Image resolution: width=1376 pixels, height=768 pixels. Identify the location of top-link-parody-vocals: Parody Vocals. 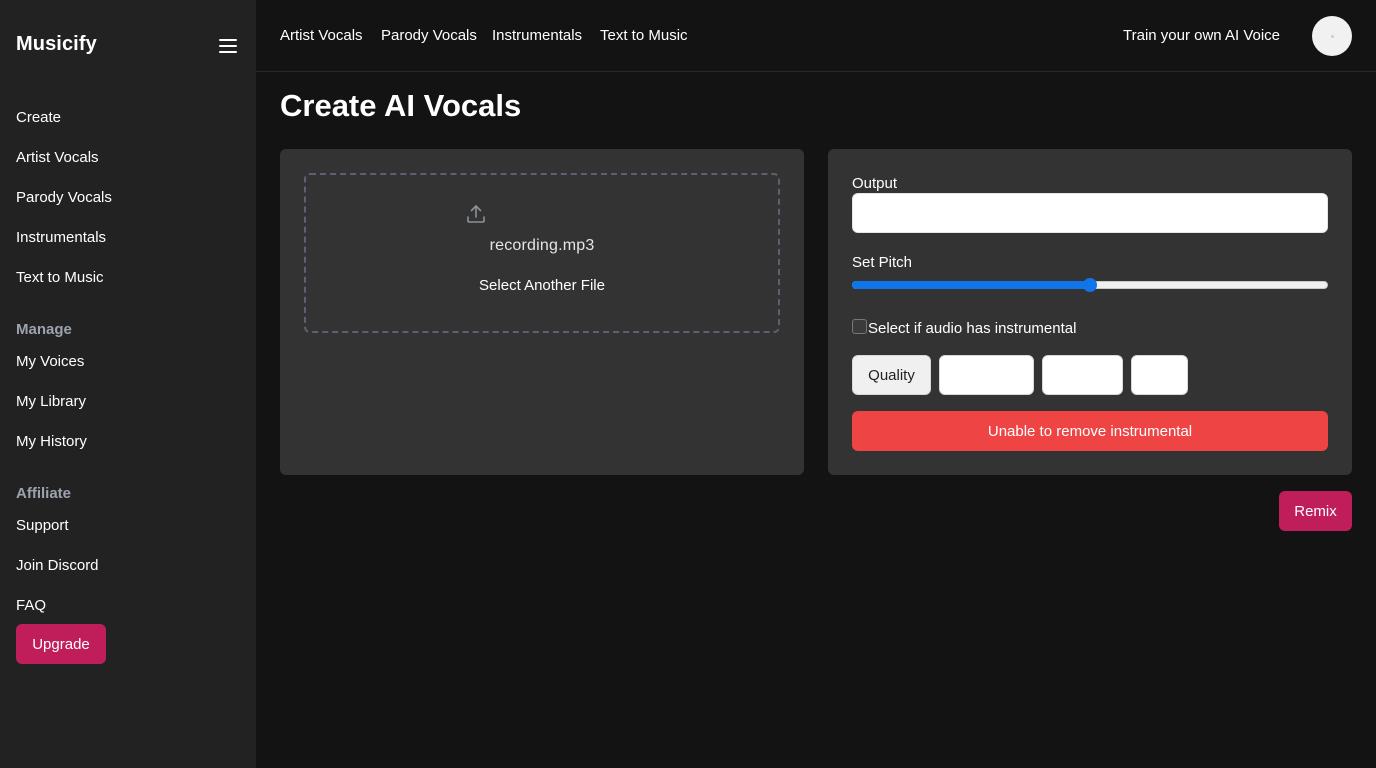
(429, 35).